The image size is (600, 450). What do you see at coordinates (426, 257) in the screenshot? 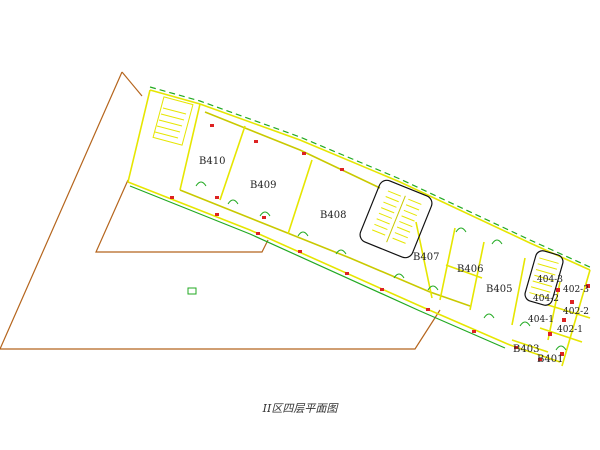
I see `room-b407: B407` at bounding box center [426, 257].